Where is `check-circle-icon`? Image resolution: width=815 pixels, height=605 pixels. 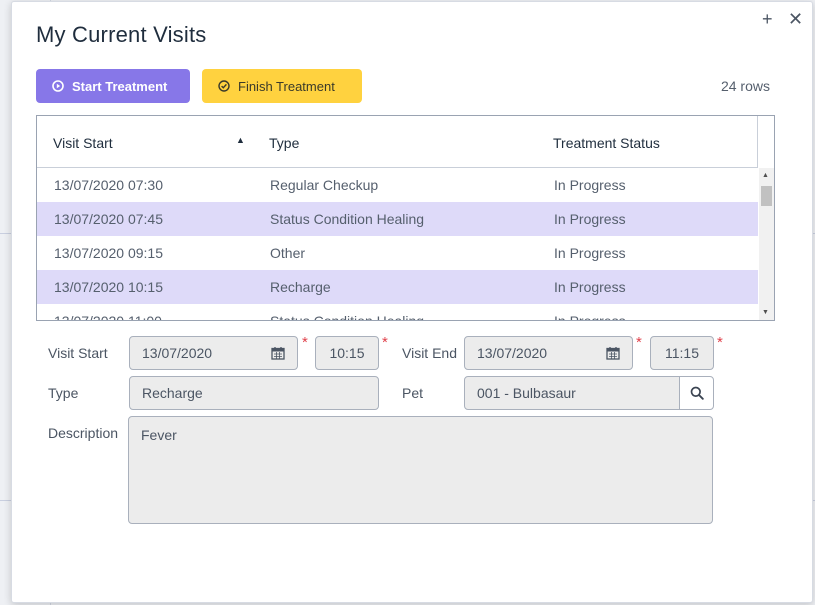
check-circle-icon is located at coordinates (224, 86).